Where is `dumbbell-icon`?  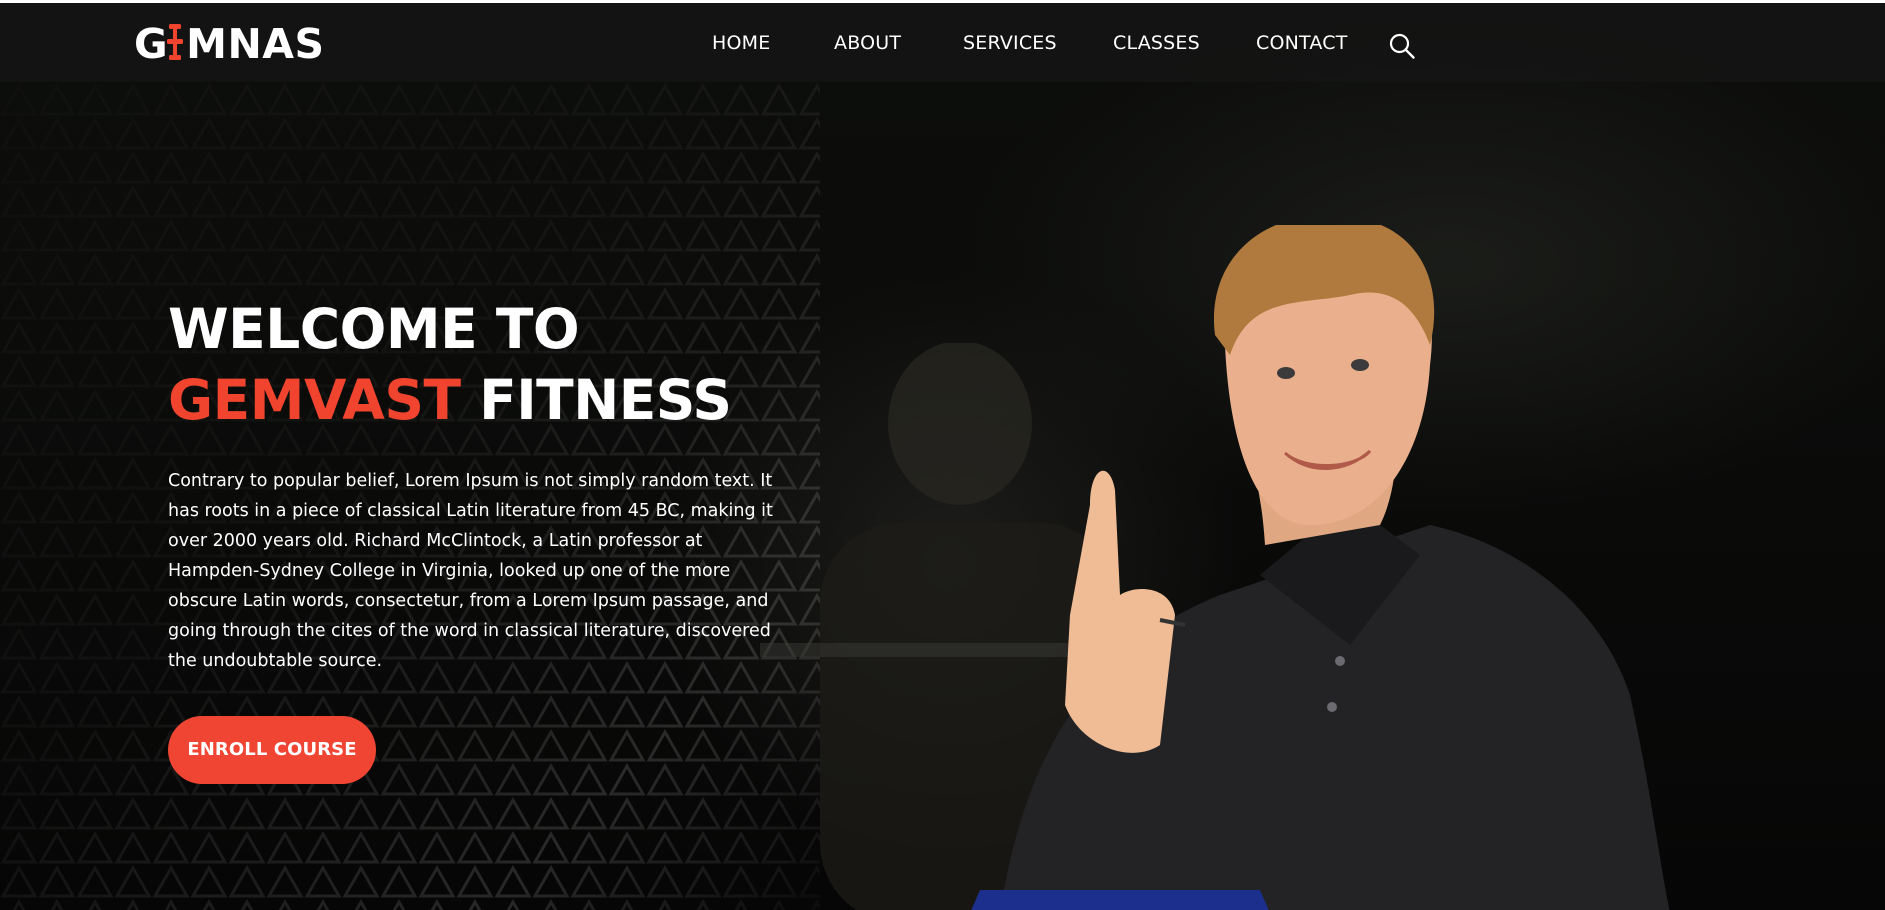 dumbbell-icon is located at coordinates (175, 42).